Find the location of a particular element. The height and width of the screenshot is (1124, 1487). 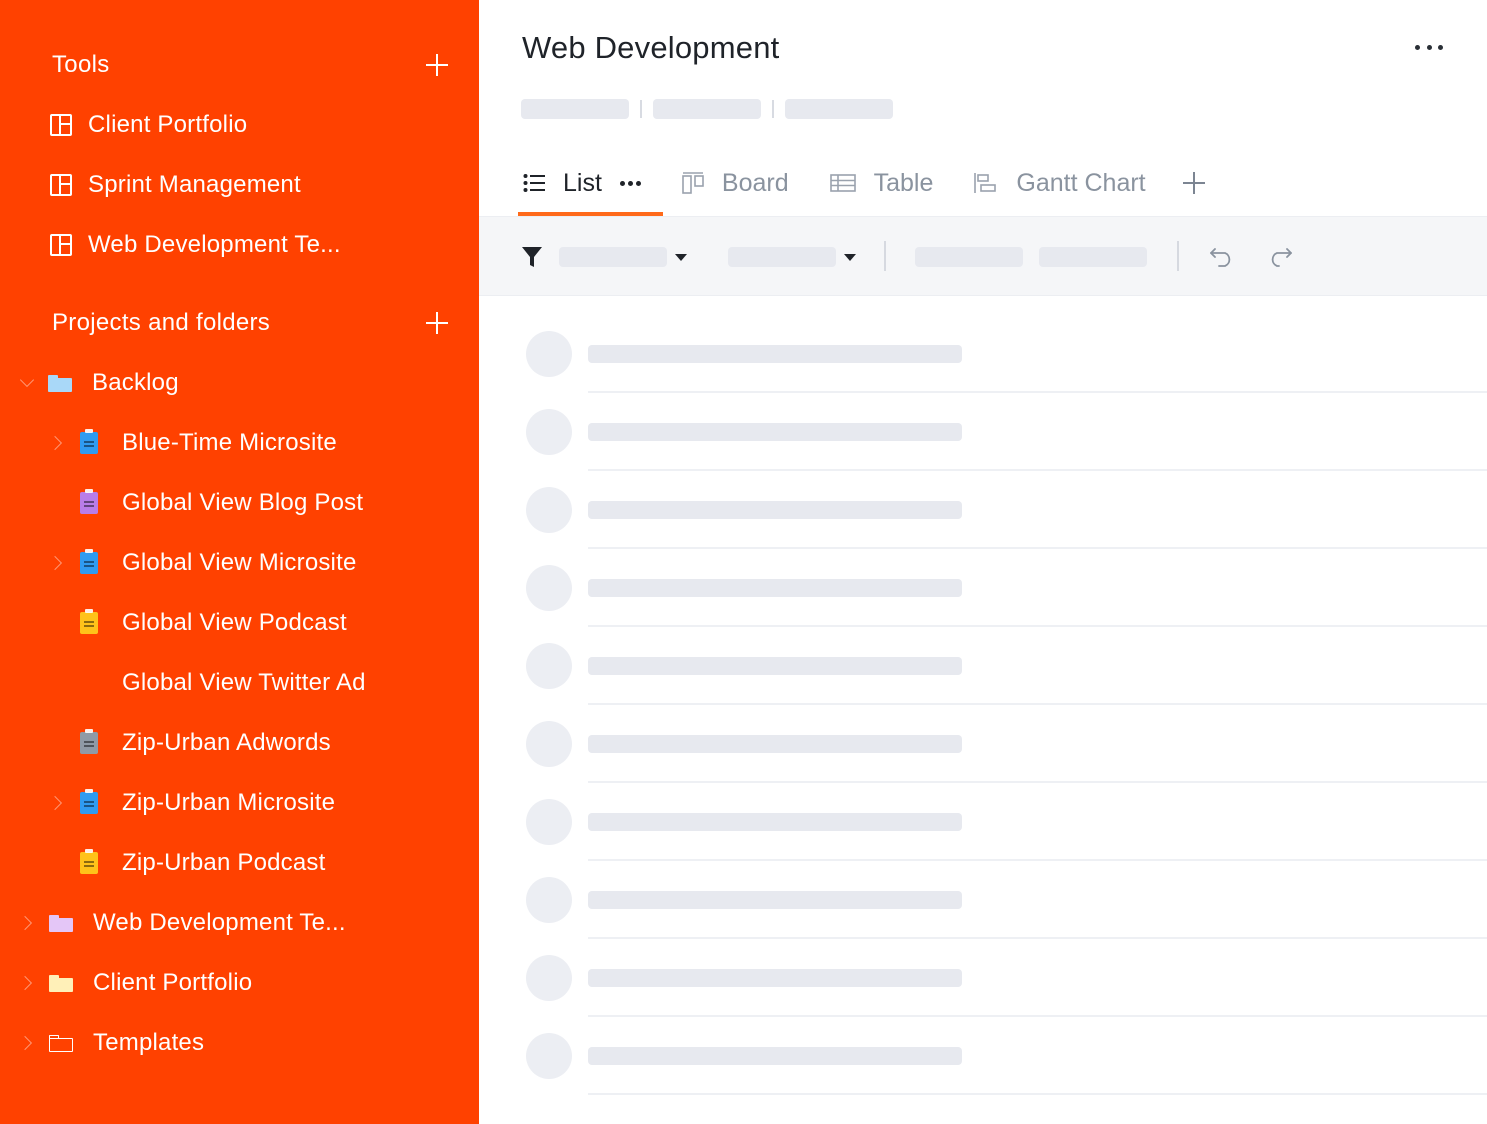

sidebar-project-label: Zip-Urban Podcast is located at coordinates (224, 862).